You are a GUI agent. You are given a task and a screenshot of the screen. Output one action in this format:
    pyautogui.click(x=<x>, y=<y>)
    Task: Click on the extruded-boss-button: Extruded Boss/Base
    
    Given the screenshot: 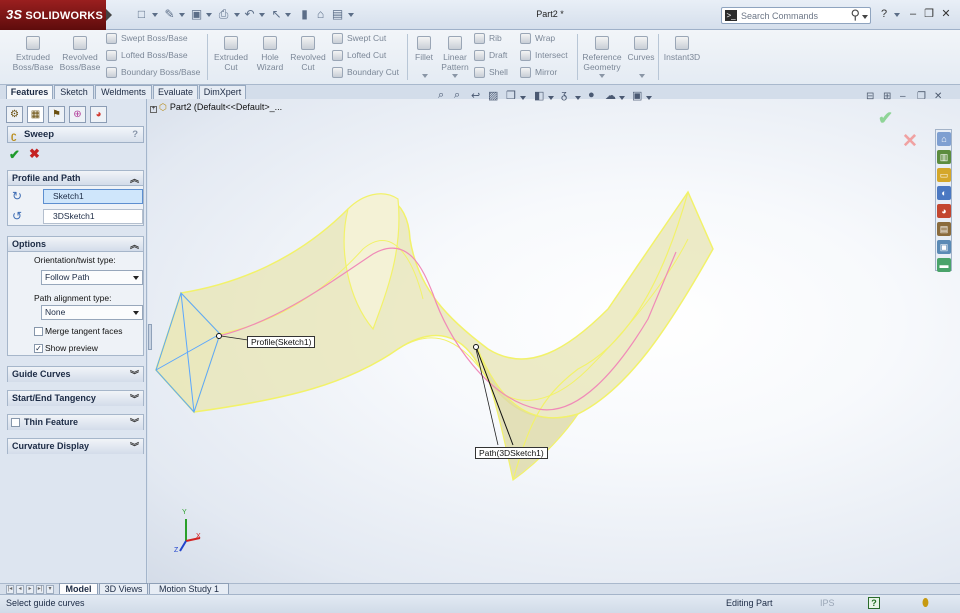 What is the action you would take?
    pyautogui.click(x=33, y=54)
    